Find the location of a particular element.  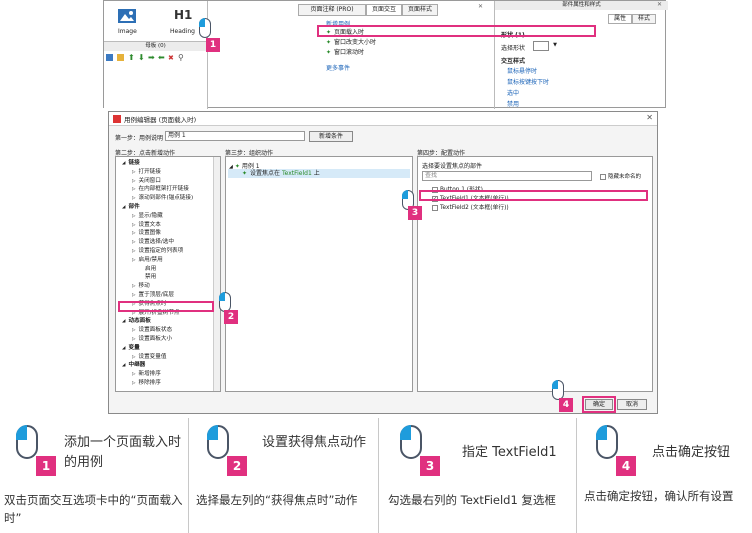

widget-library: Image H1 Heading is located at coordinates (155, 21).